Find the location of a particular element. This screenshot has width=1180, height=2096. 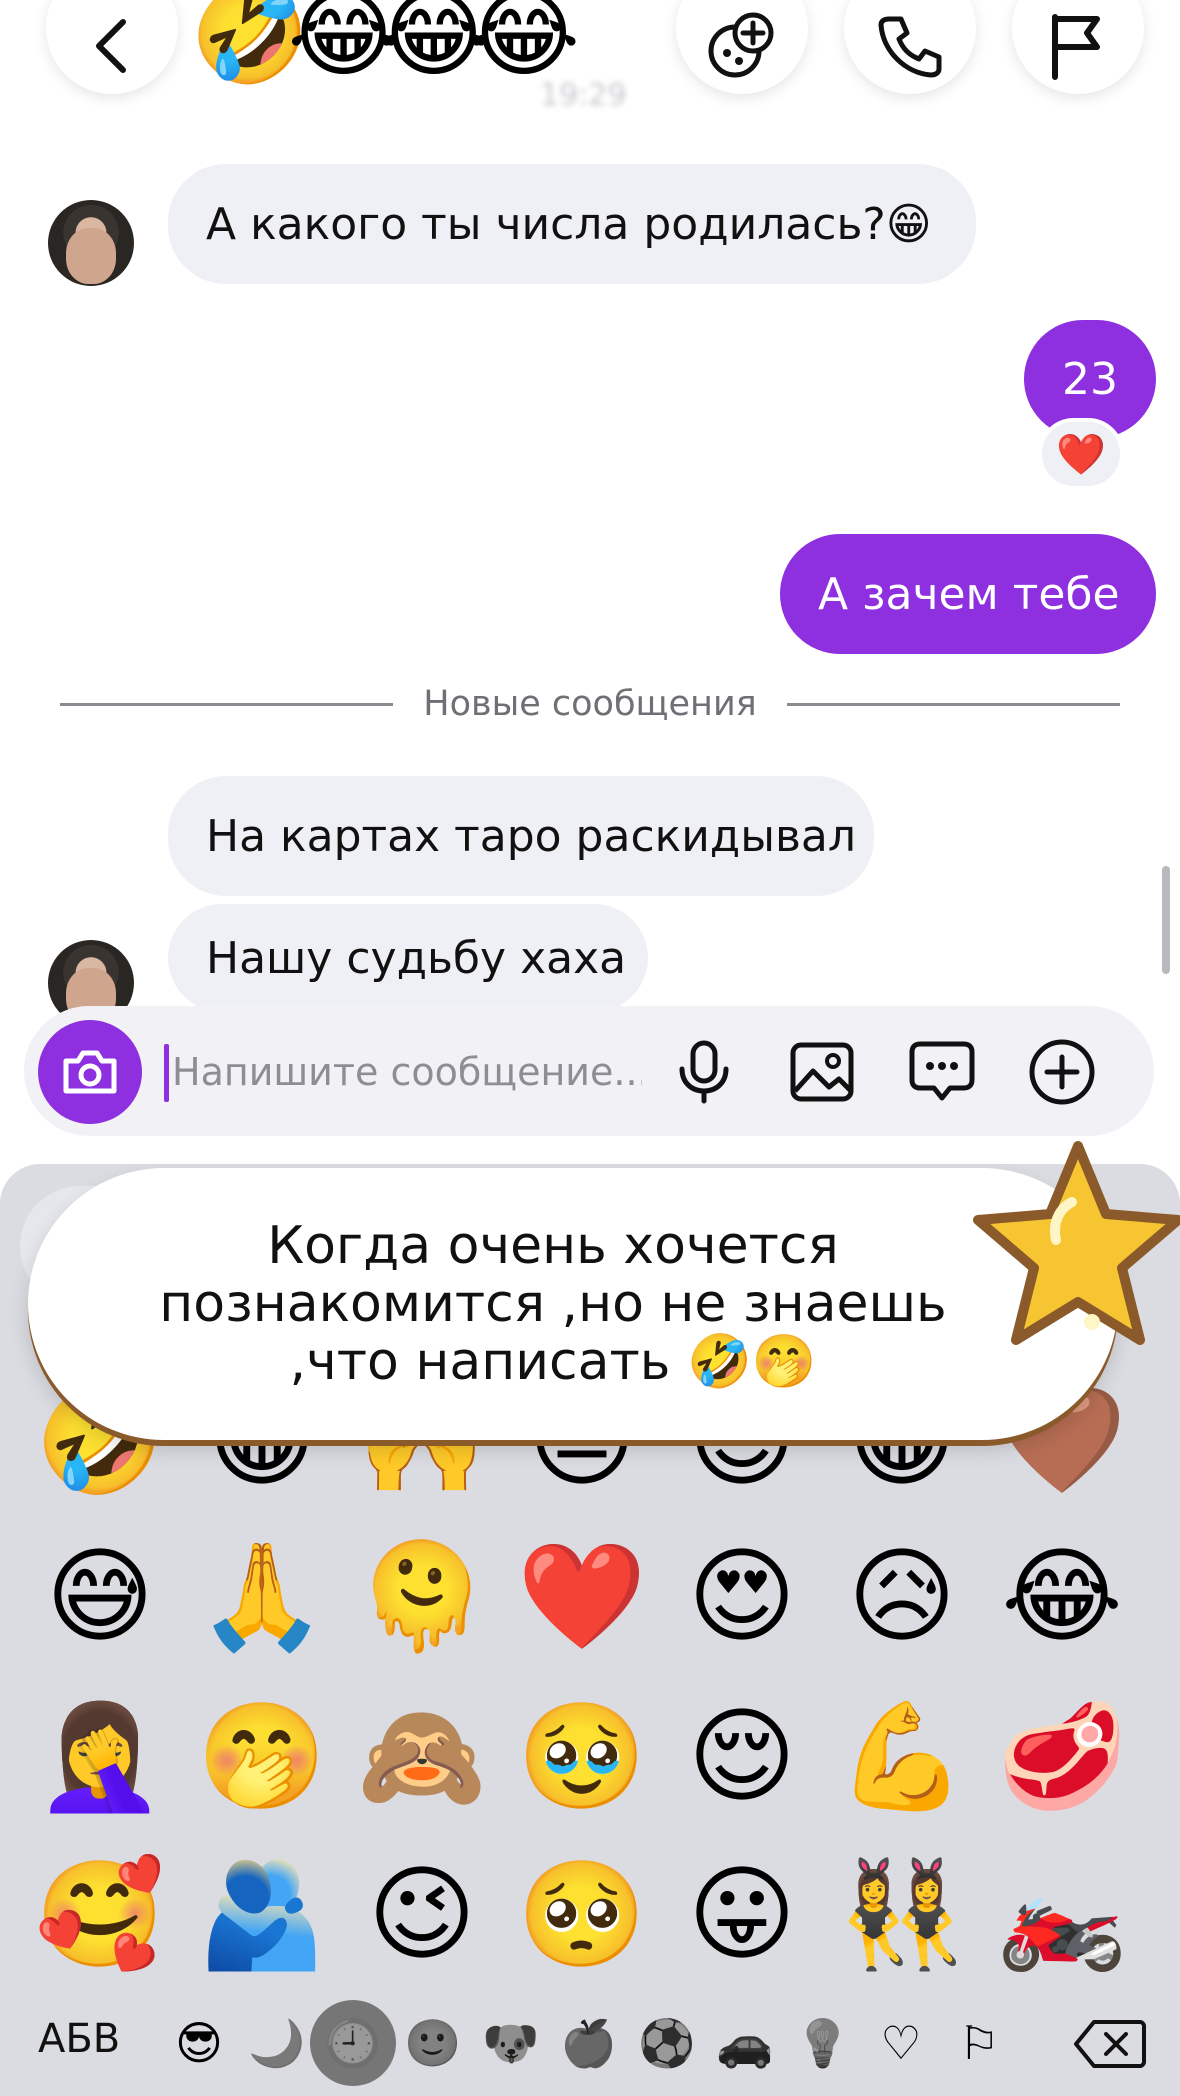

report-button is located at coordinates (1078, 47).